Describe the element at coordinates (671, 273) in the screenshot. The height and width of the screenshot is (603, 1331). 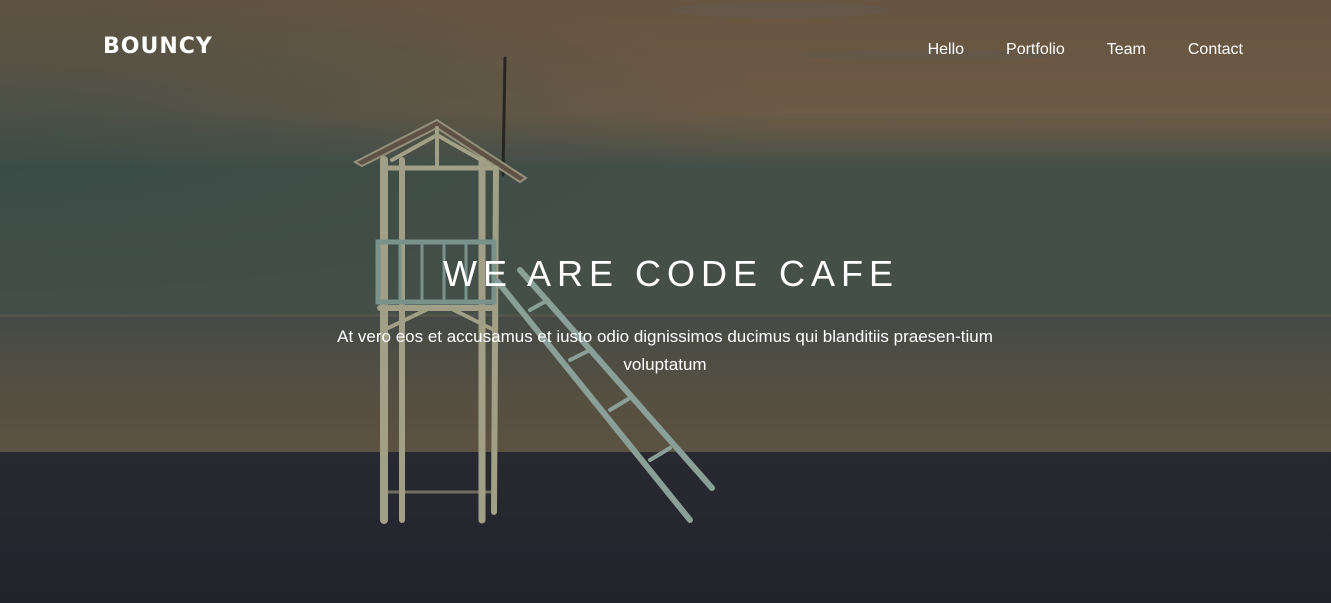
I see `hero-headline: WE ARE CODE CAFE` at that location.